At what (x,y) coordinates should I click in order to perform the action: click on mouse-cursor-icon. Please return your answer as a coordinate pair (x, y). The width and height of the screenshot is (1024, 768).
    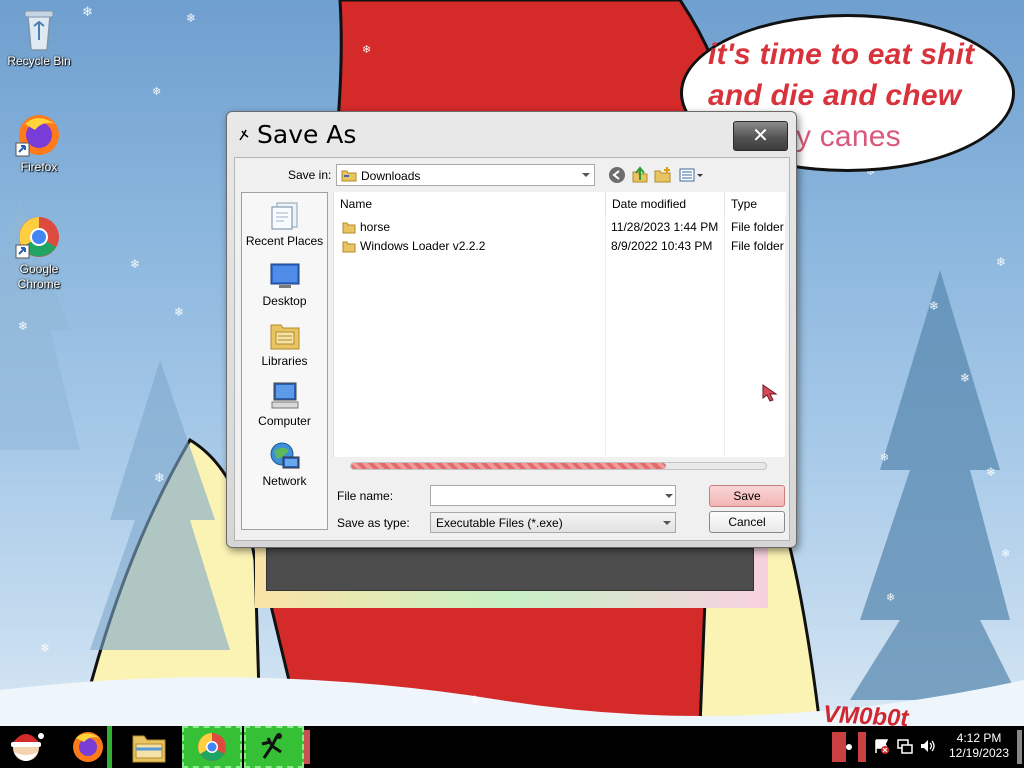
    Looking at the image, I should click on (770, 393).